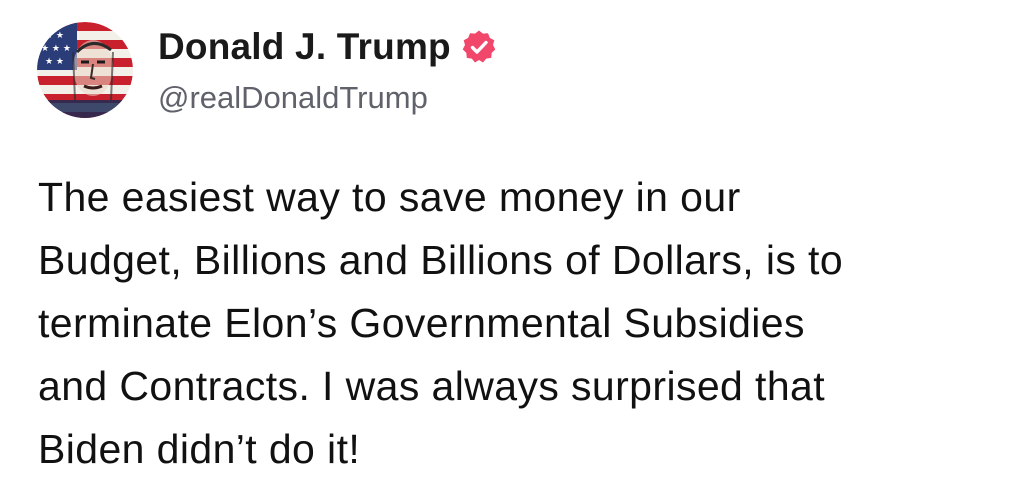 The height and width of the screenshot is (498, 1009). I want to click on avatar: ★ ★ ★ ★ ★ ★ ★, so click(85, 70).